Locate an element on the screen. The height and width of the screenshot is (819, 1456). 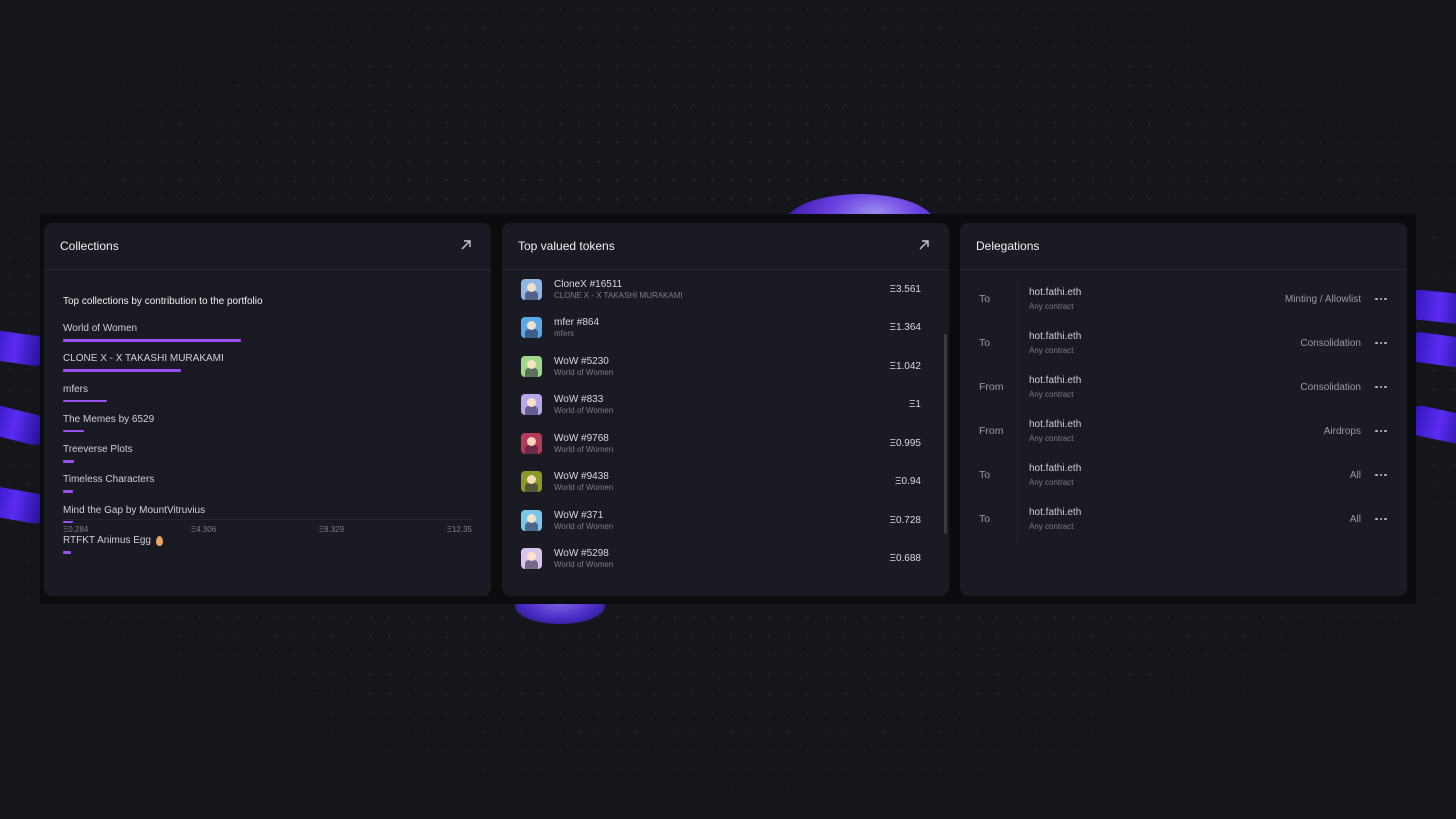
collection-row: World of Women is located at coordinates (267, 338).